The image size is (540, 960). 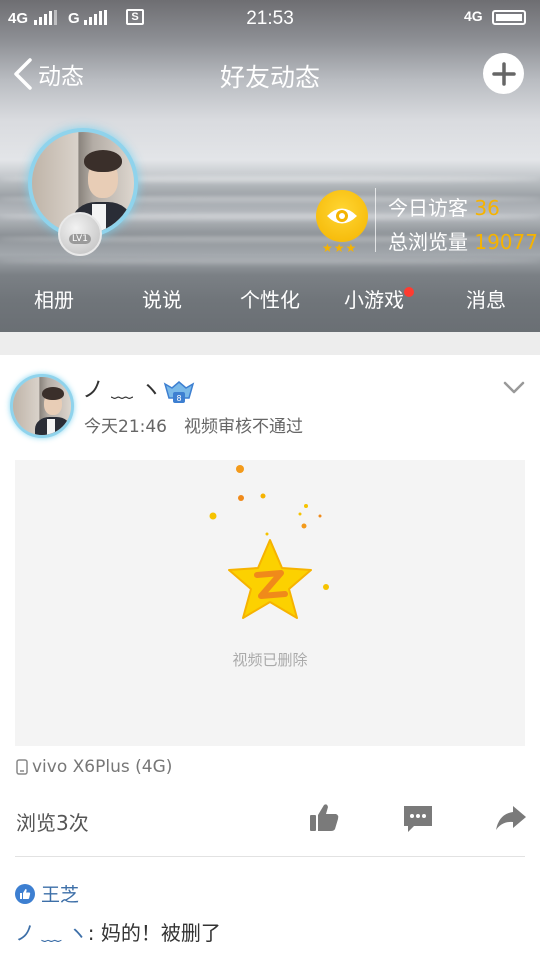 I want to click on tab-messages: 消息, so click(x=486, y=298).